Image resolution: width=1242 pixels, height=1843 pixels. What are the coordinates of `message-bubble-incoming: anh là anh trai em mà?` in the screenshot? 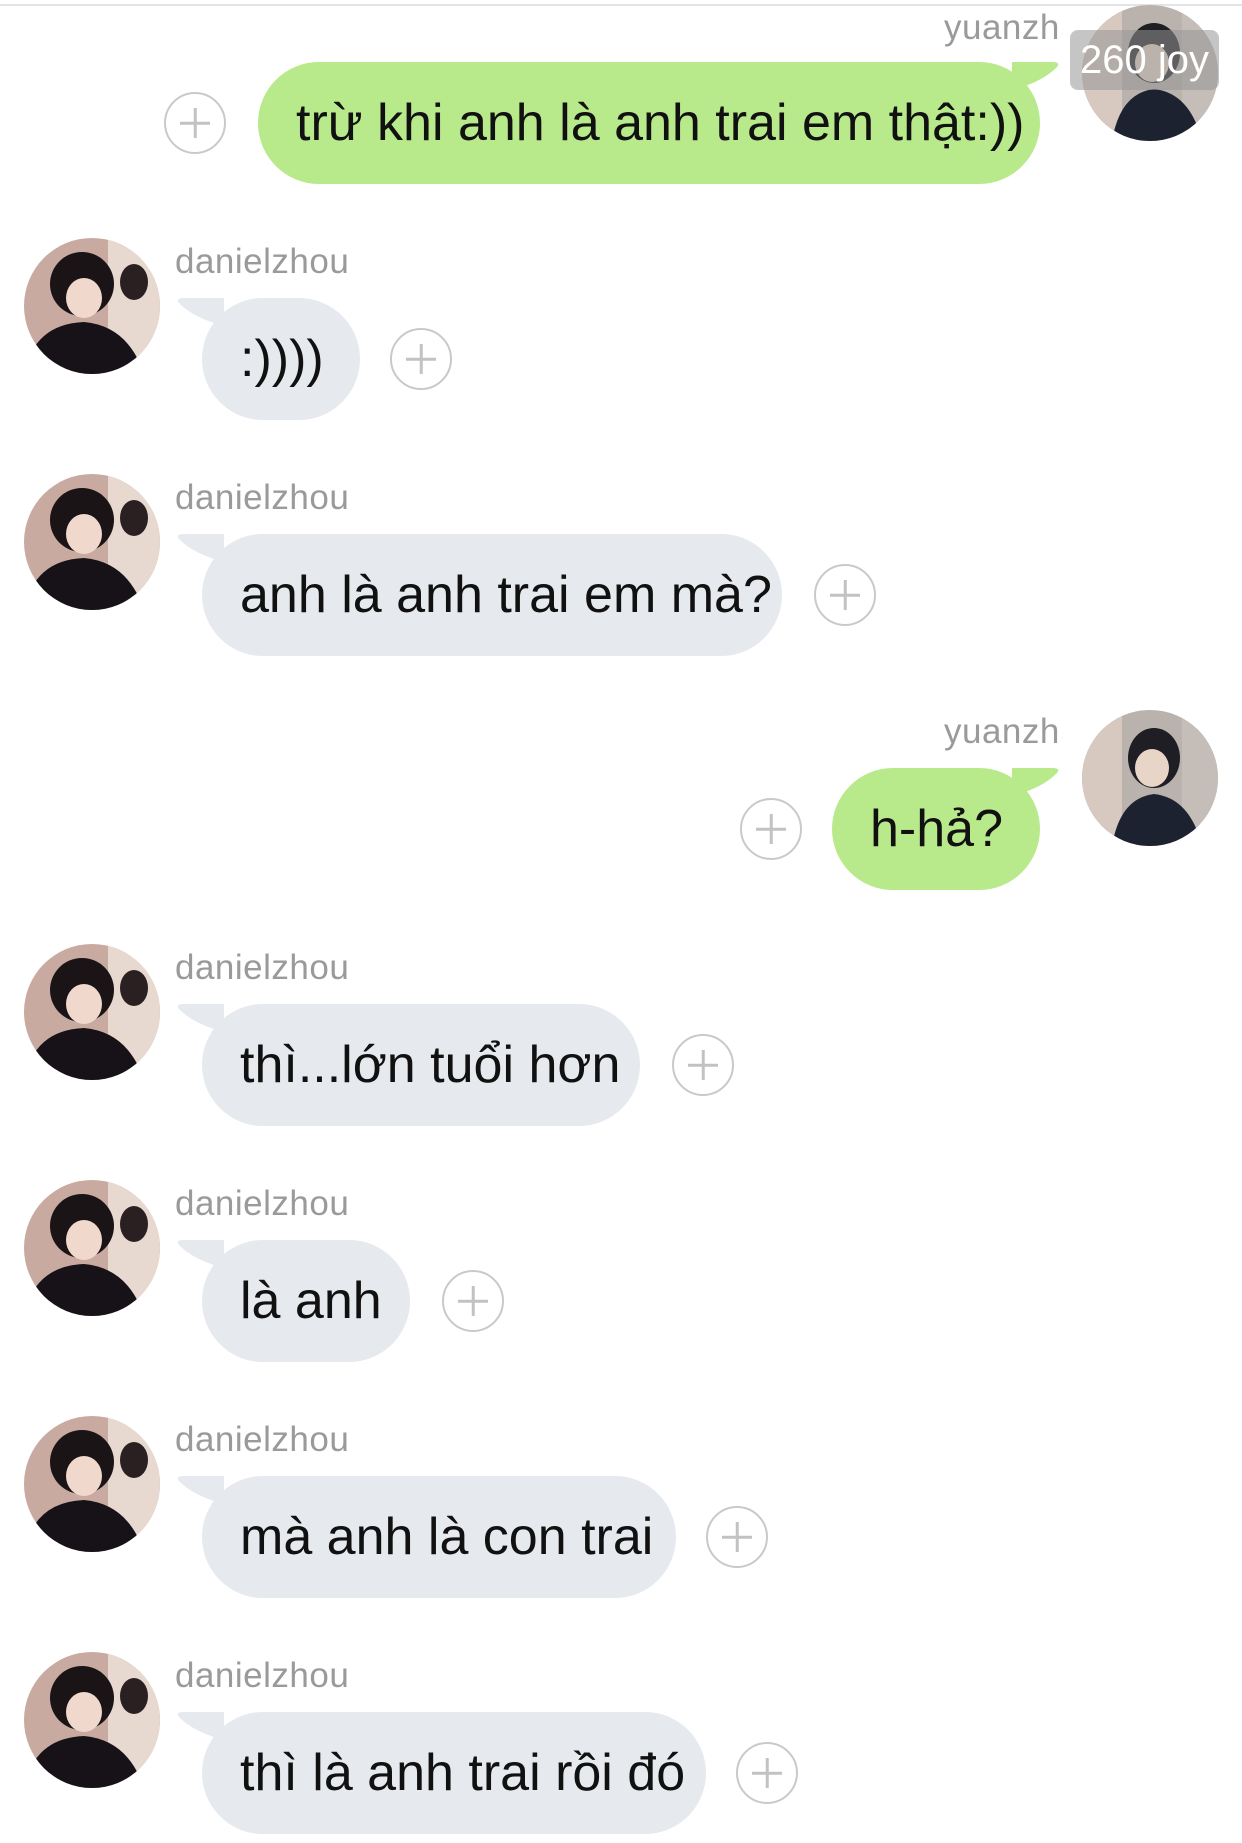 It's located at (492, 595).